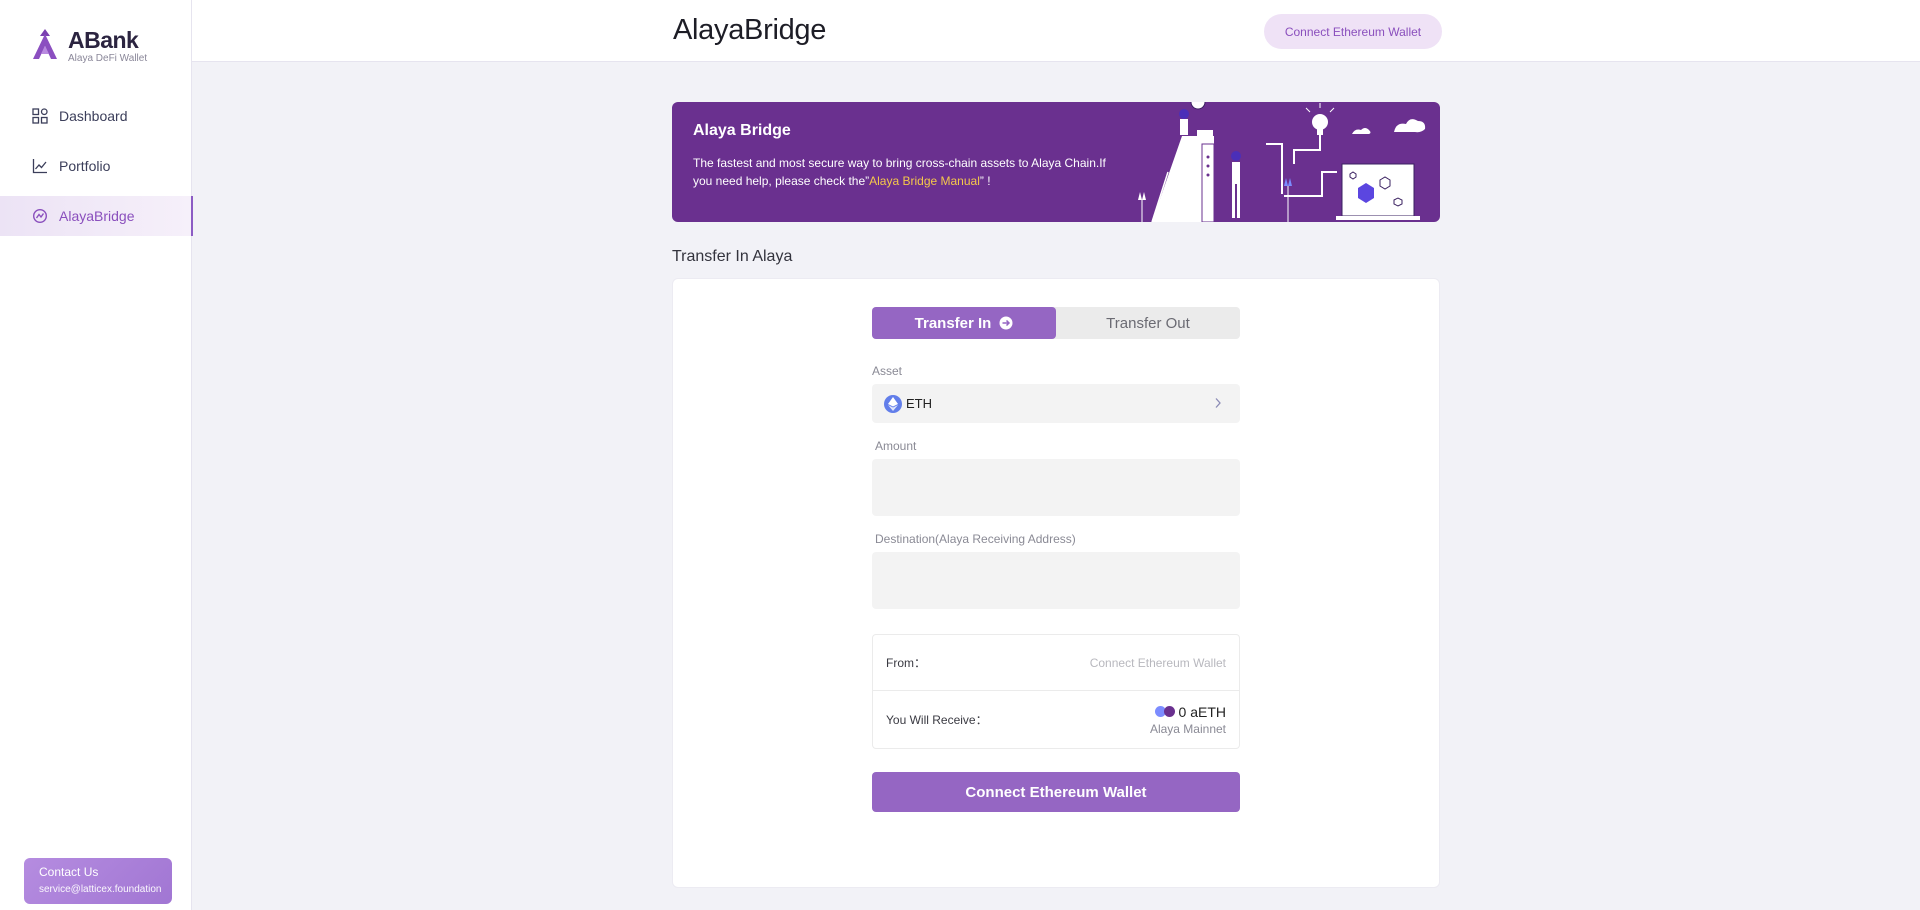  I want to click on summary-row-receive: You Will Receive： 0 aETH Alaya Mainnet, so click(1056, 719).